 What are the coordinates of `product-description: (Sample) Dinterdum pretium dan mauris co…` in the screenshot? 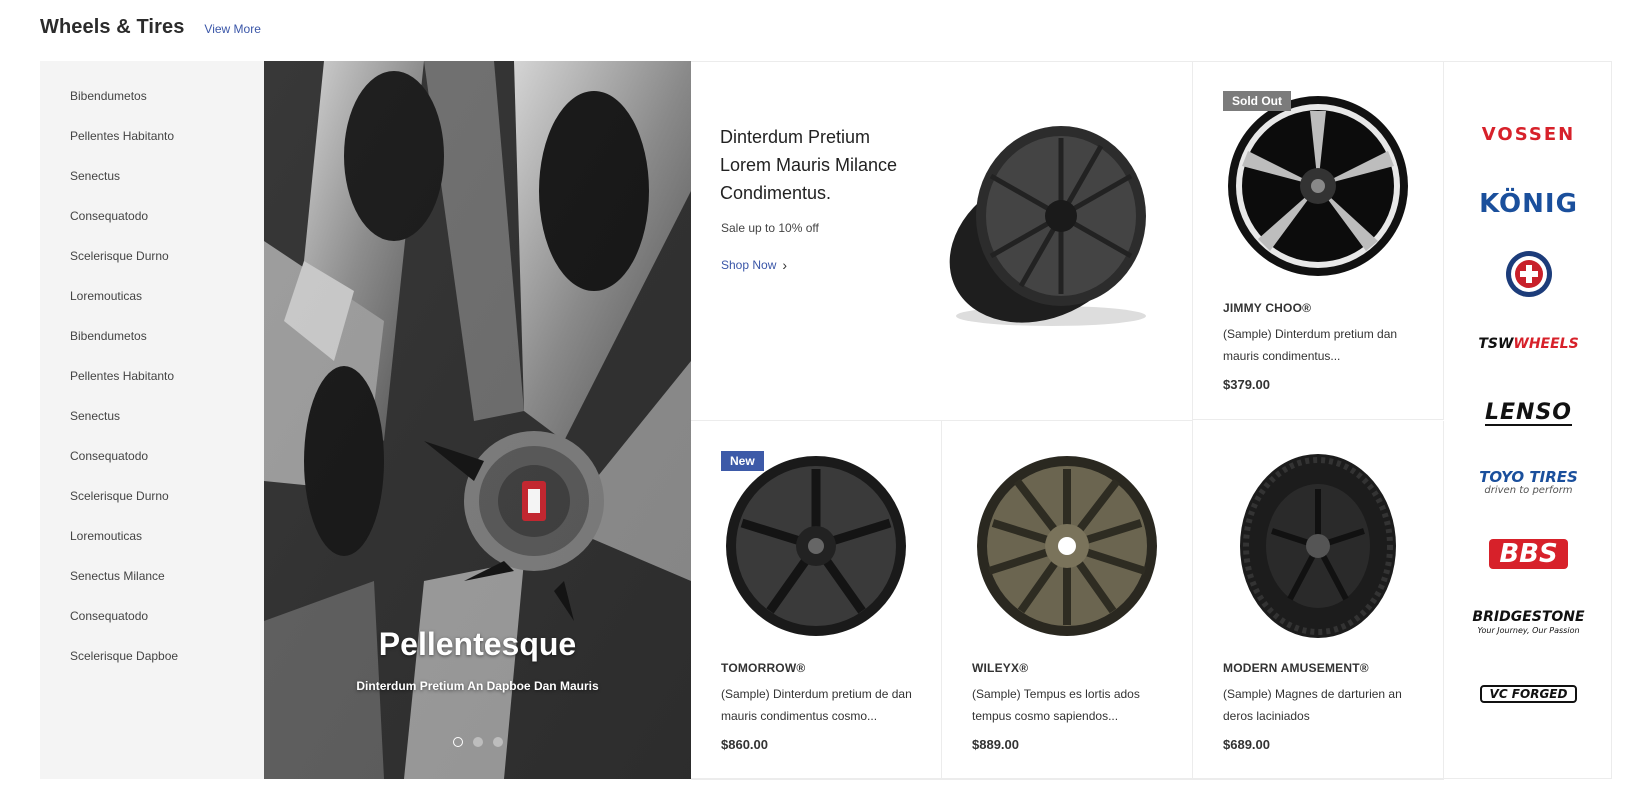 It's located at (1323, 345).